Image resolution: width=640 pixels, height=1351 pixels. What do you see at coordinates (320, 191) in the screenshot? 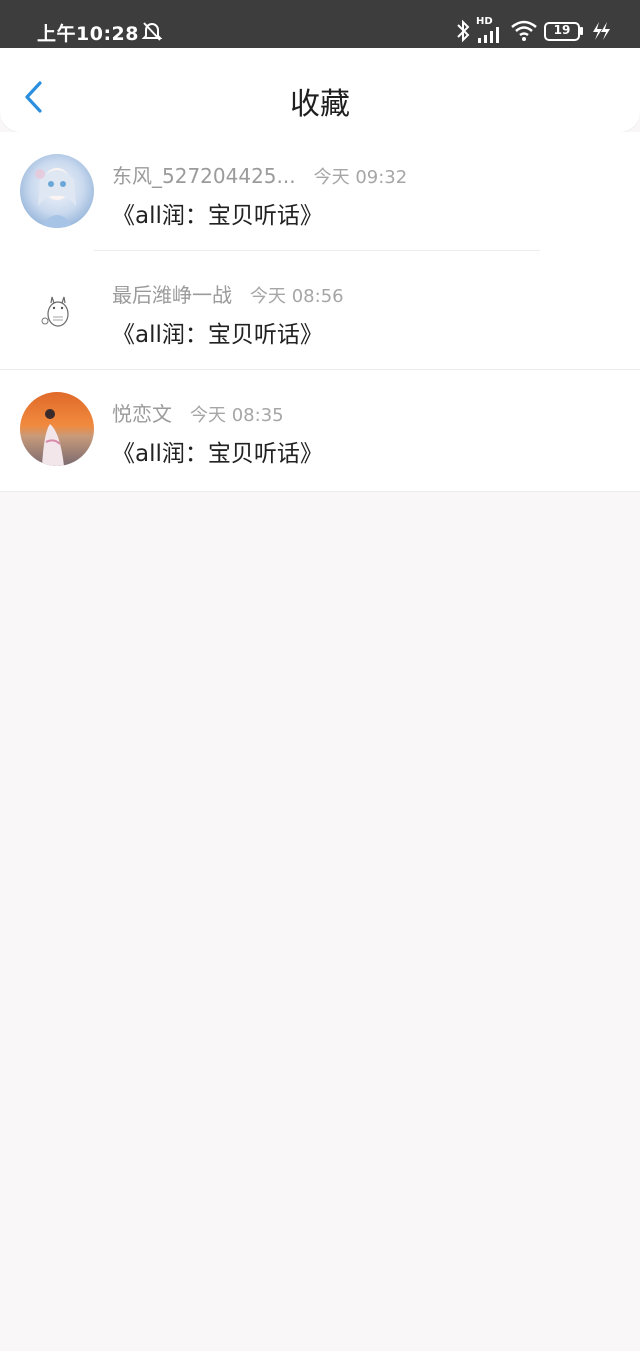
I see `list-item: 东风_527204425... 今天 09:32 《all润：宝贝听话》` at bounding box center [320, 191].